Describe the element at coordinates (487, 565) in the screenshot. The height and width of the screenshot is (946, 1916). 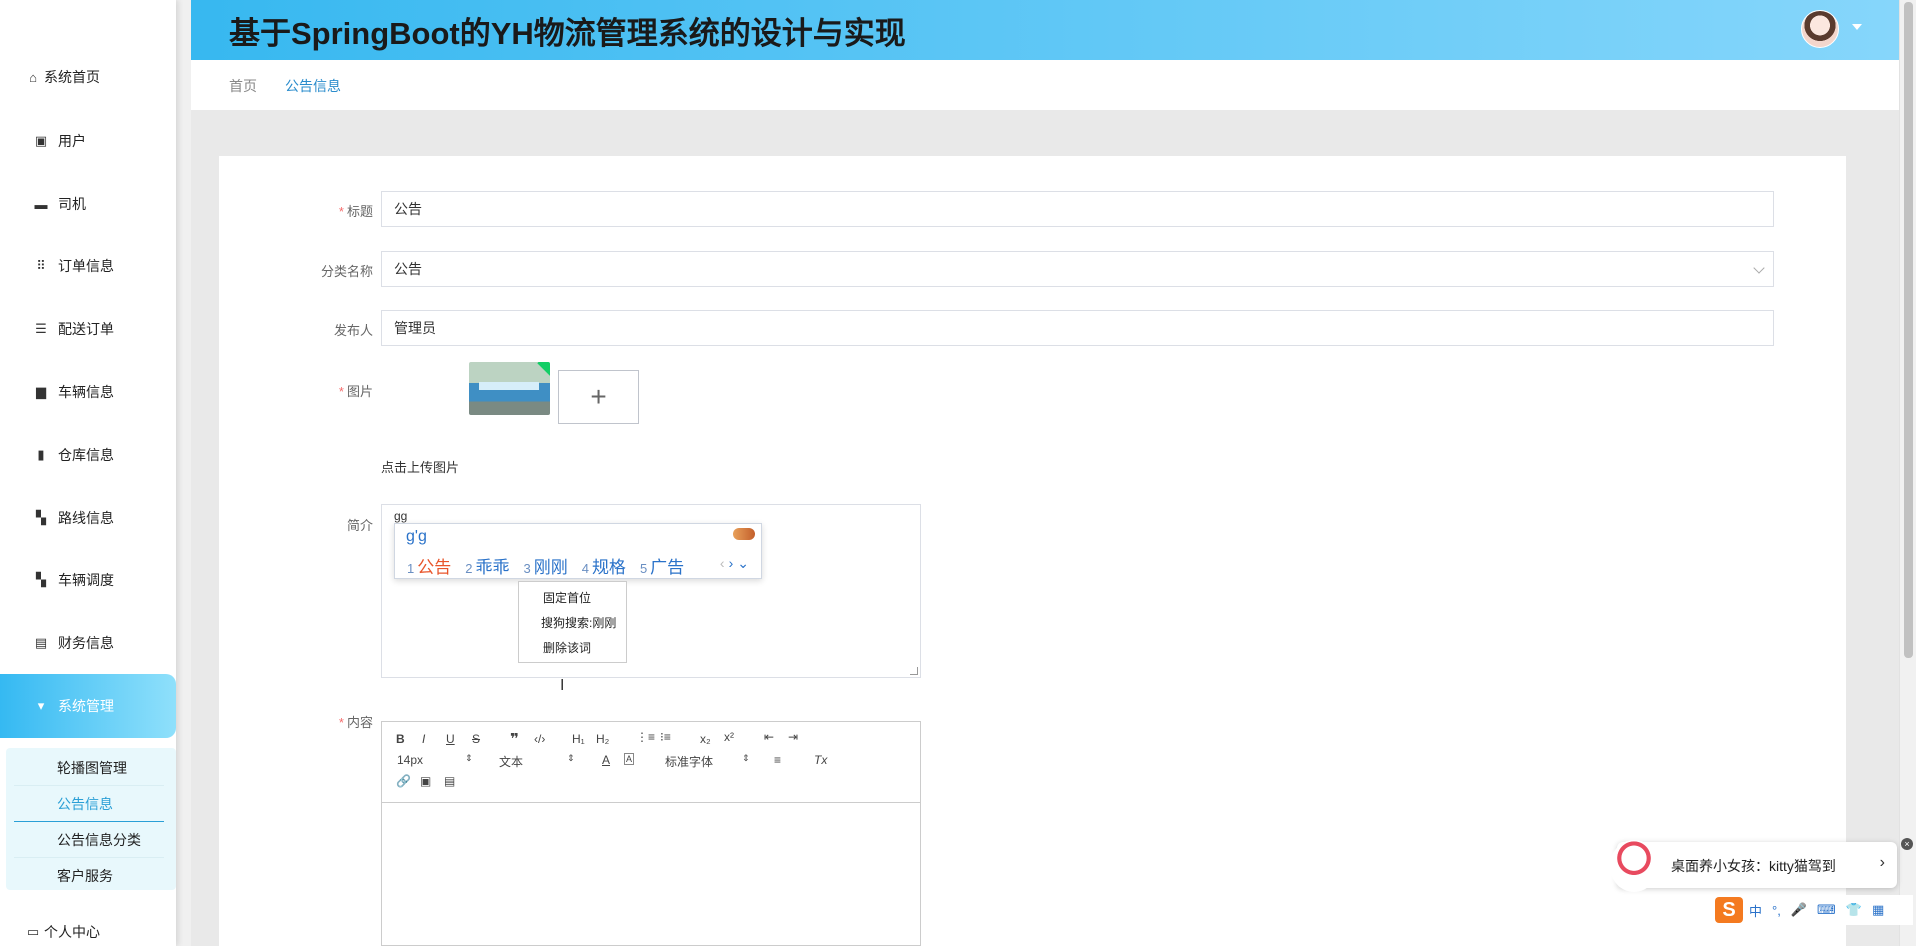
I see `ime-candidate: 2 乖乖` at that location.